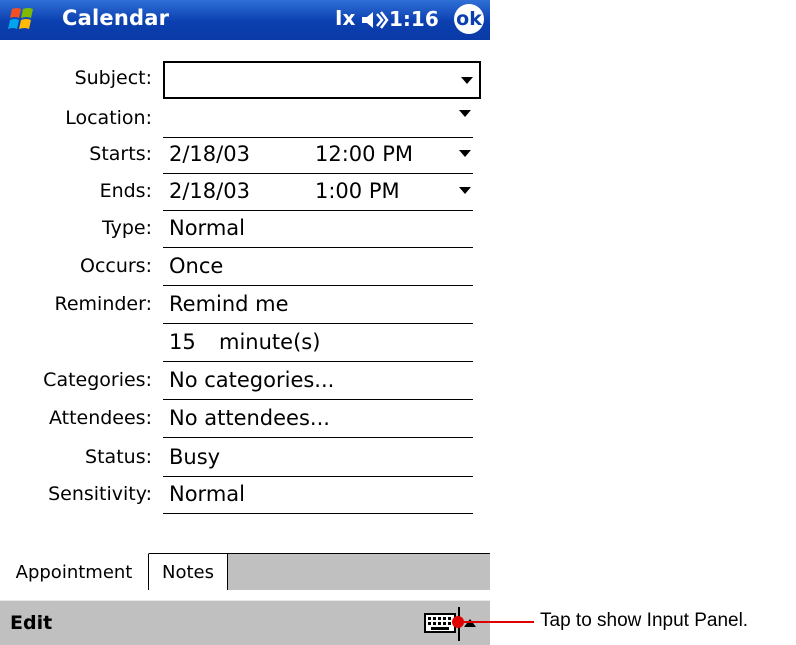 This screenshot has height=645, width=796. I want to click on ends-field: 2/18/03 1:00 PM, so click(318, 192).